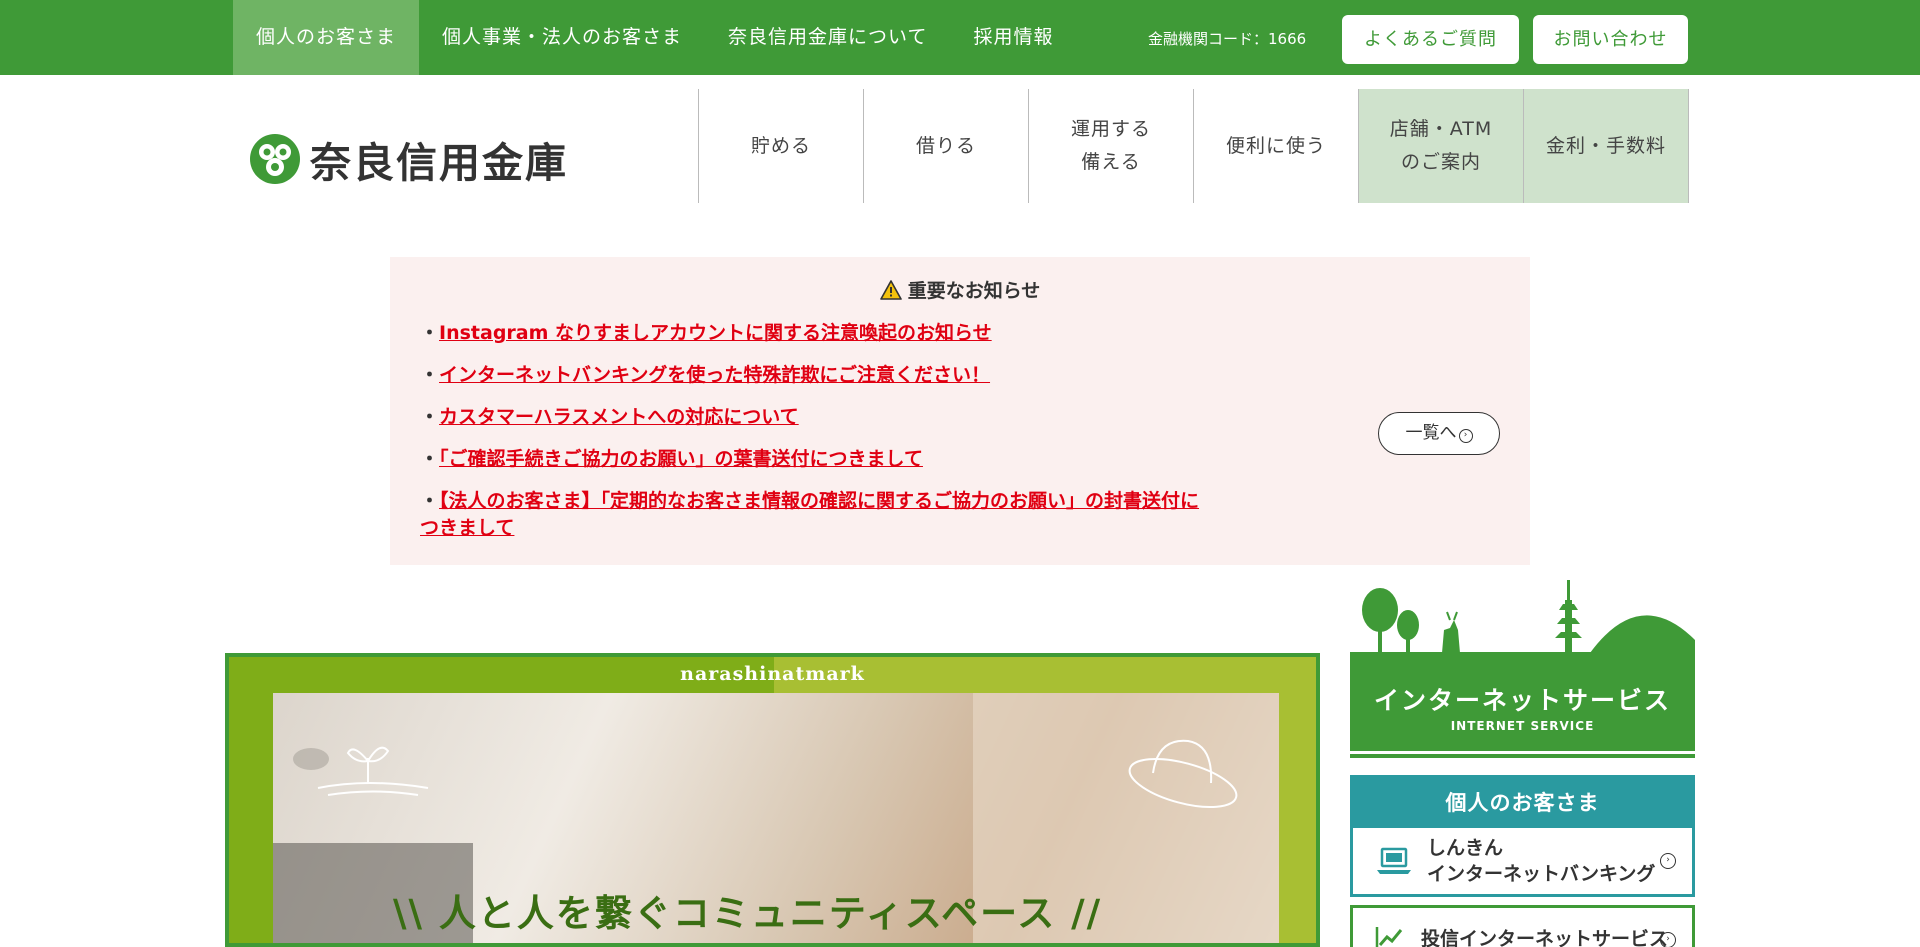  Describe the element at coordinates (681, 459) in the screenshot. I see `notice-link: 「ご確認手続きご協力のお願い」の葉書送付につきまして` at that location.